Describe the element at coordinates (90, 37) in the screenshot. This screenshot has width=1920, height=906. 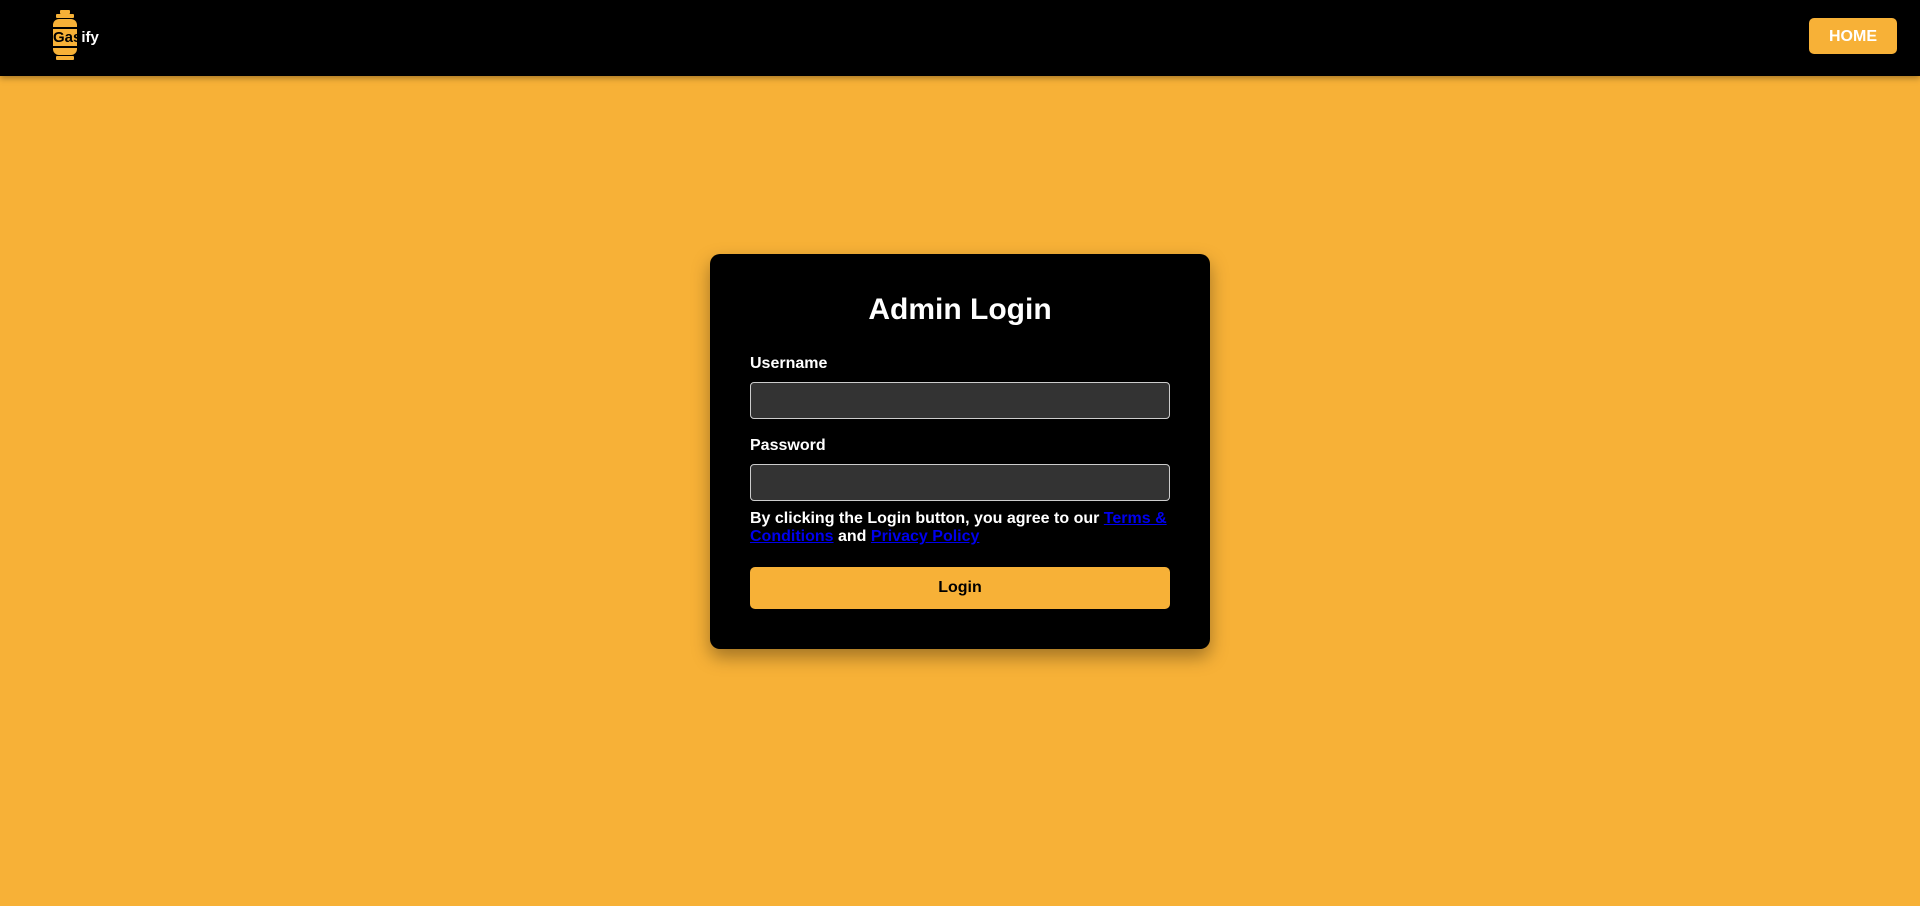
I see `logo-text-ify: ify` at that location.